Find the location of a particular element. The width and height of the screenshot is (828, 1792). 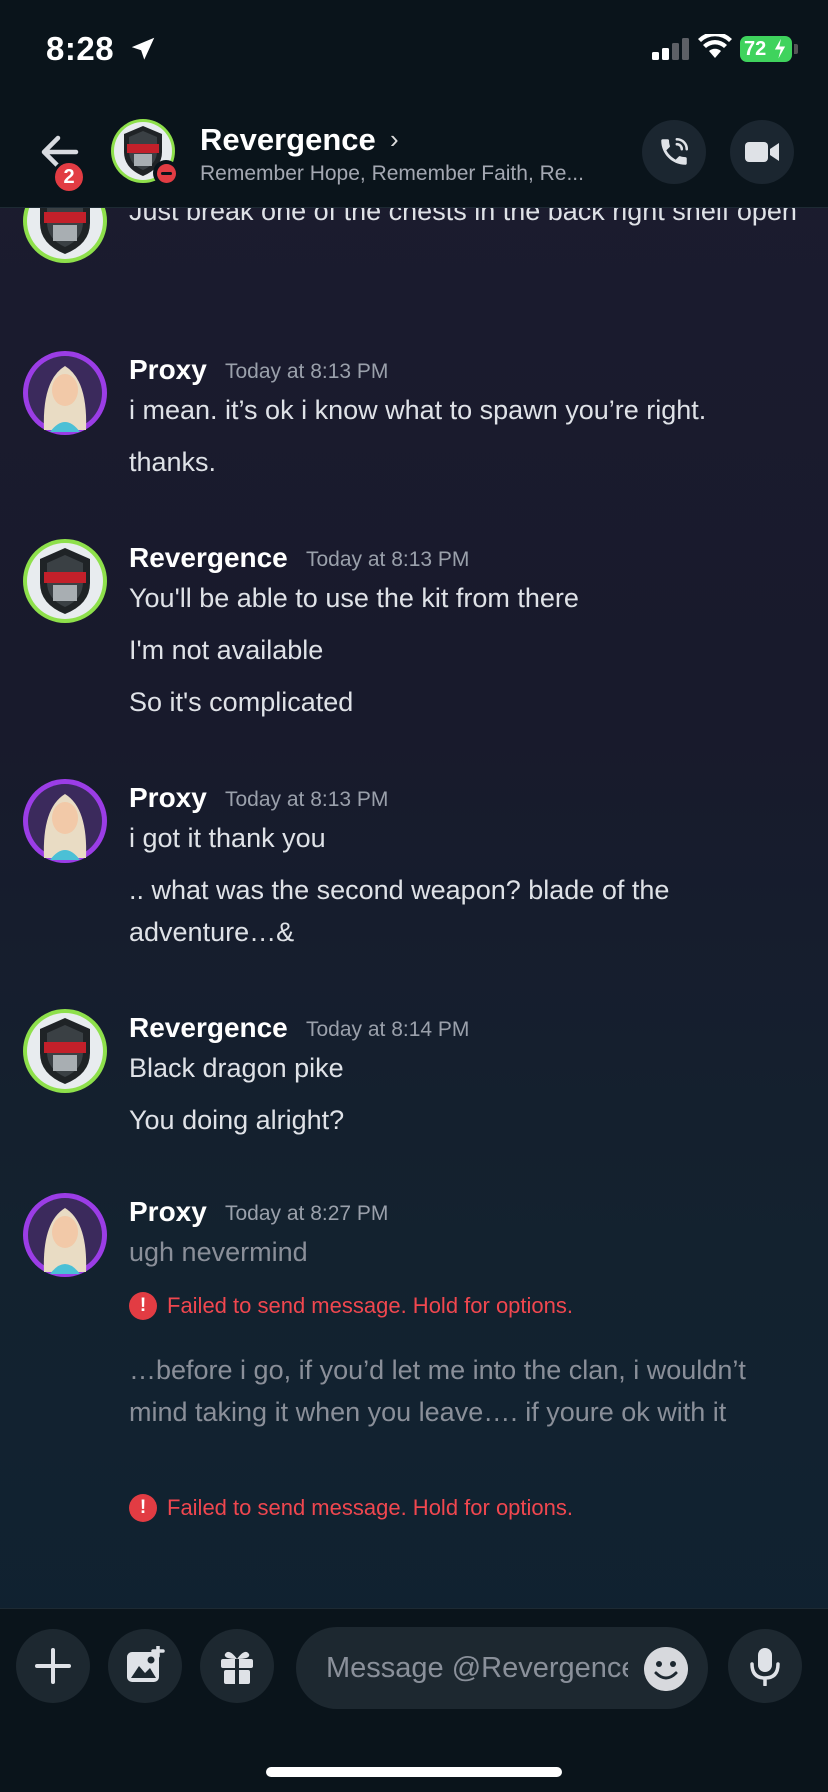

plus-icon is located at coordinates (53, 1666).